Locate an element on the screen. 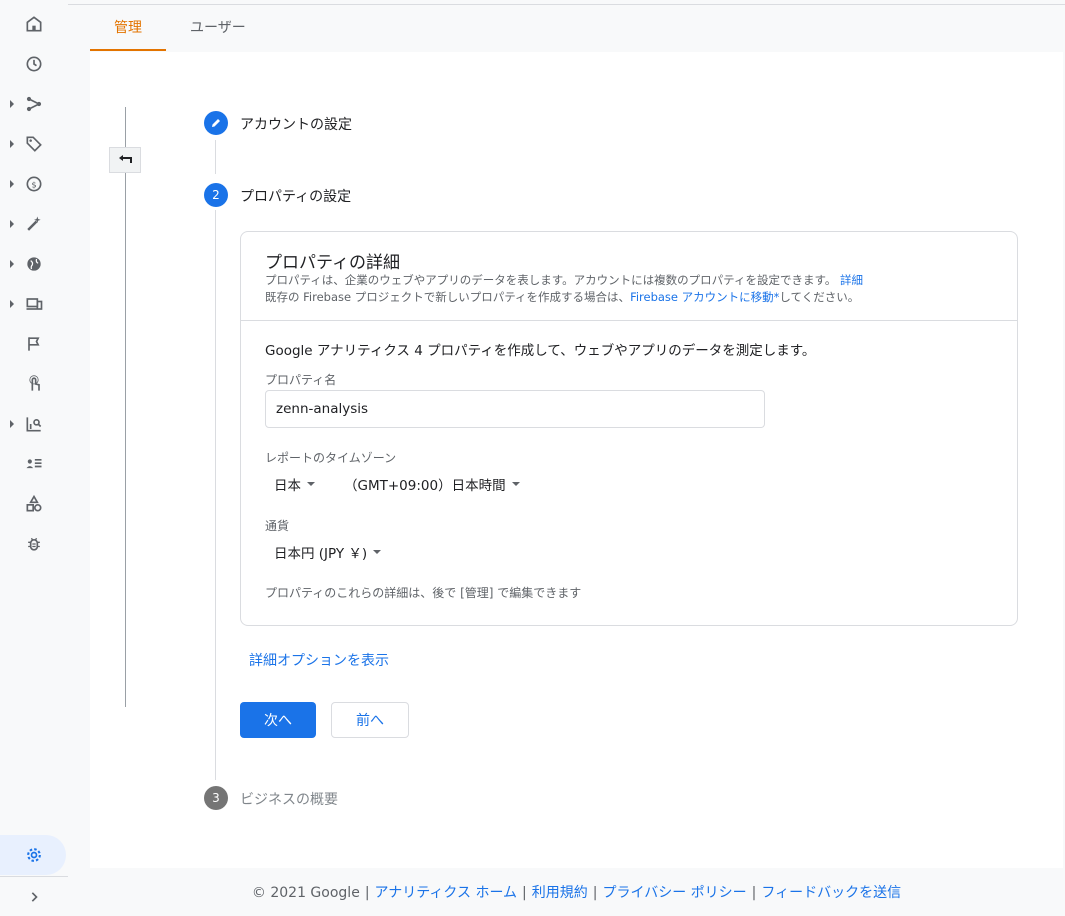 Image resolution: width=1065 pixels, height=916 pixels. bug-icon is located at coordinates (34, 544).